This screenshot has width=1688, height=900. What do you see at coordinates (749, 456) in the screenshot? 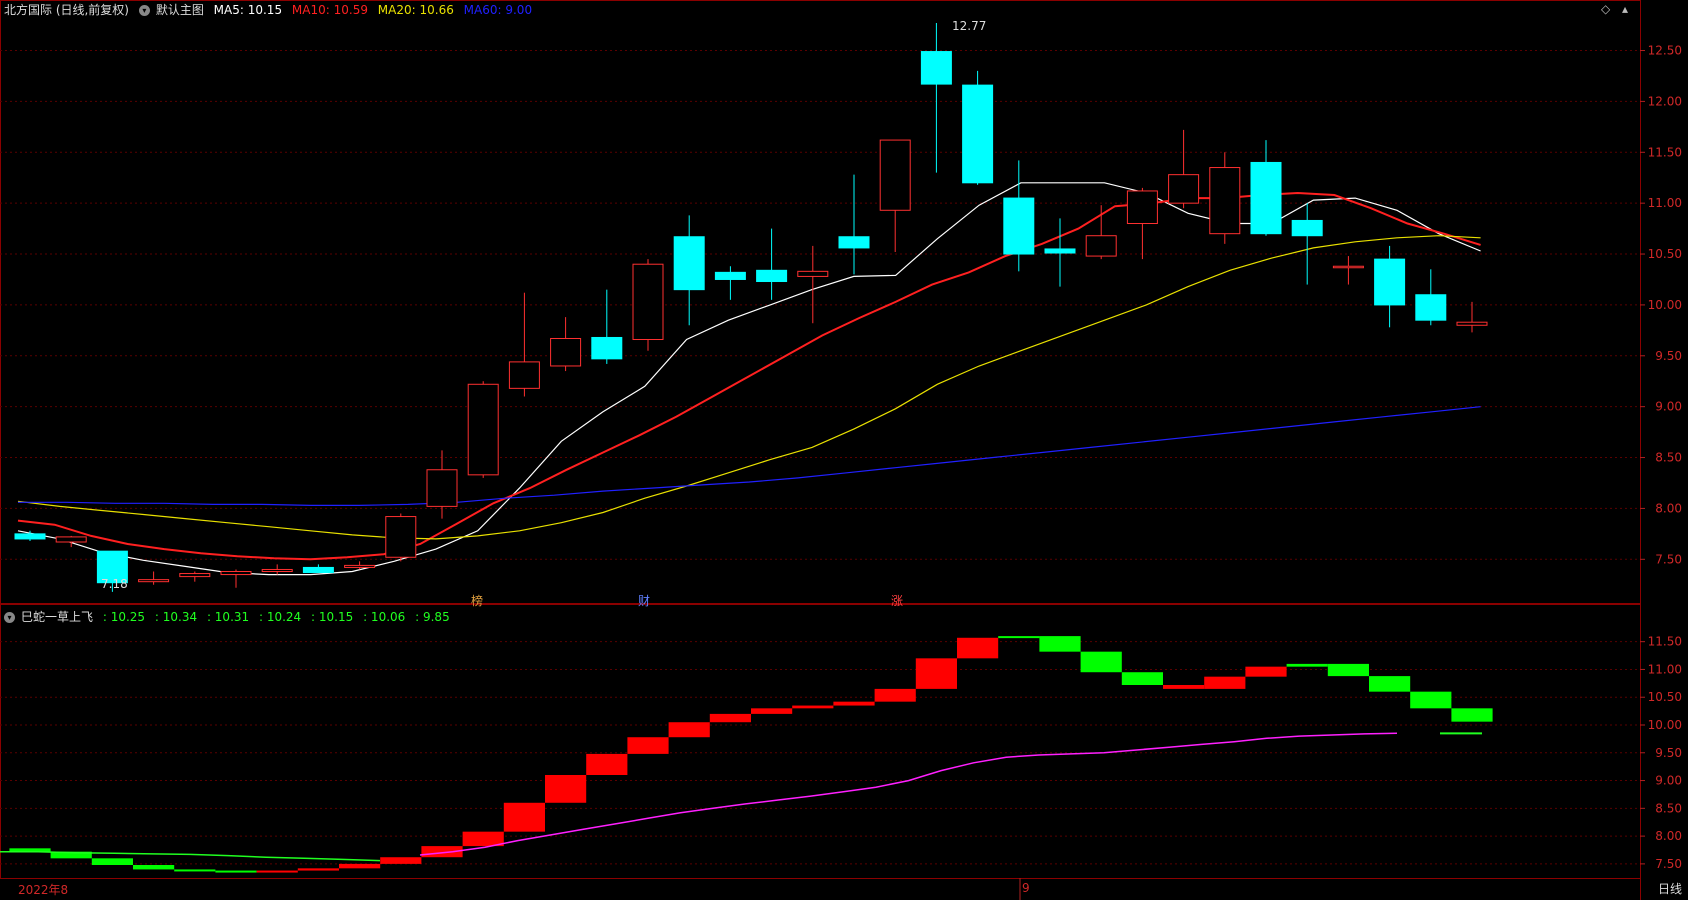
I see `ma-line-ma60` at bounding box center [749, 456].